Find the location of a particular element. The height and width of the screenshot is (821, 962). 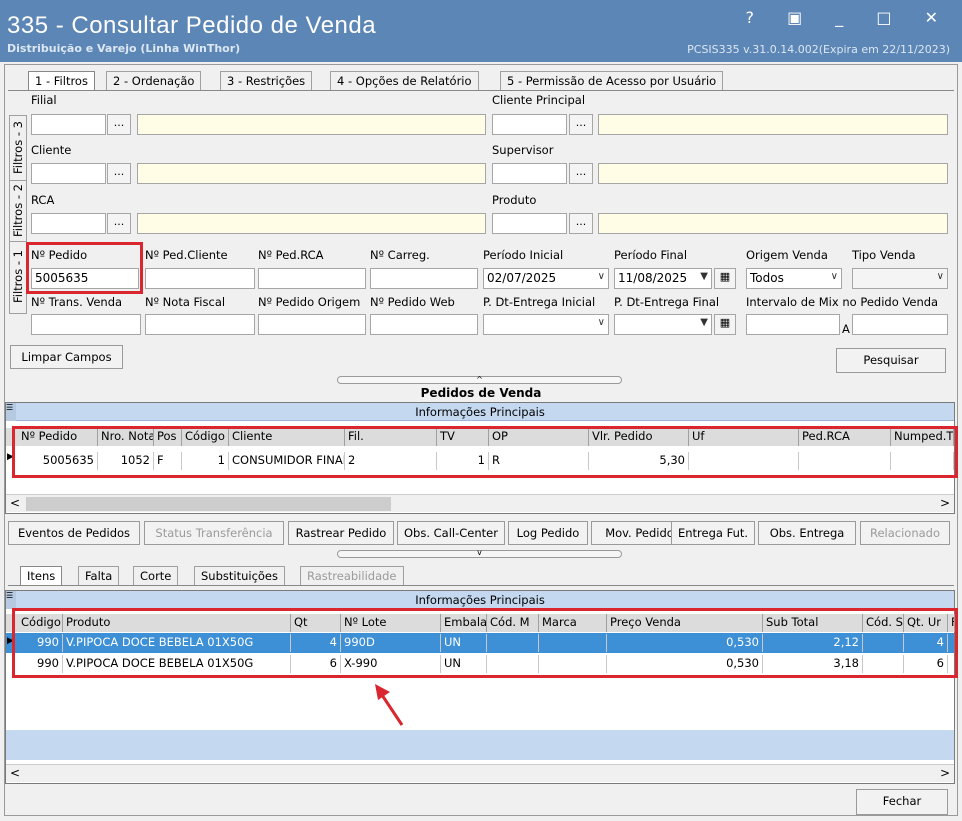

n-pedido-origem-label: Nº Pedido Origem is located at coordinates (309, 302).